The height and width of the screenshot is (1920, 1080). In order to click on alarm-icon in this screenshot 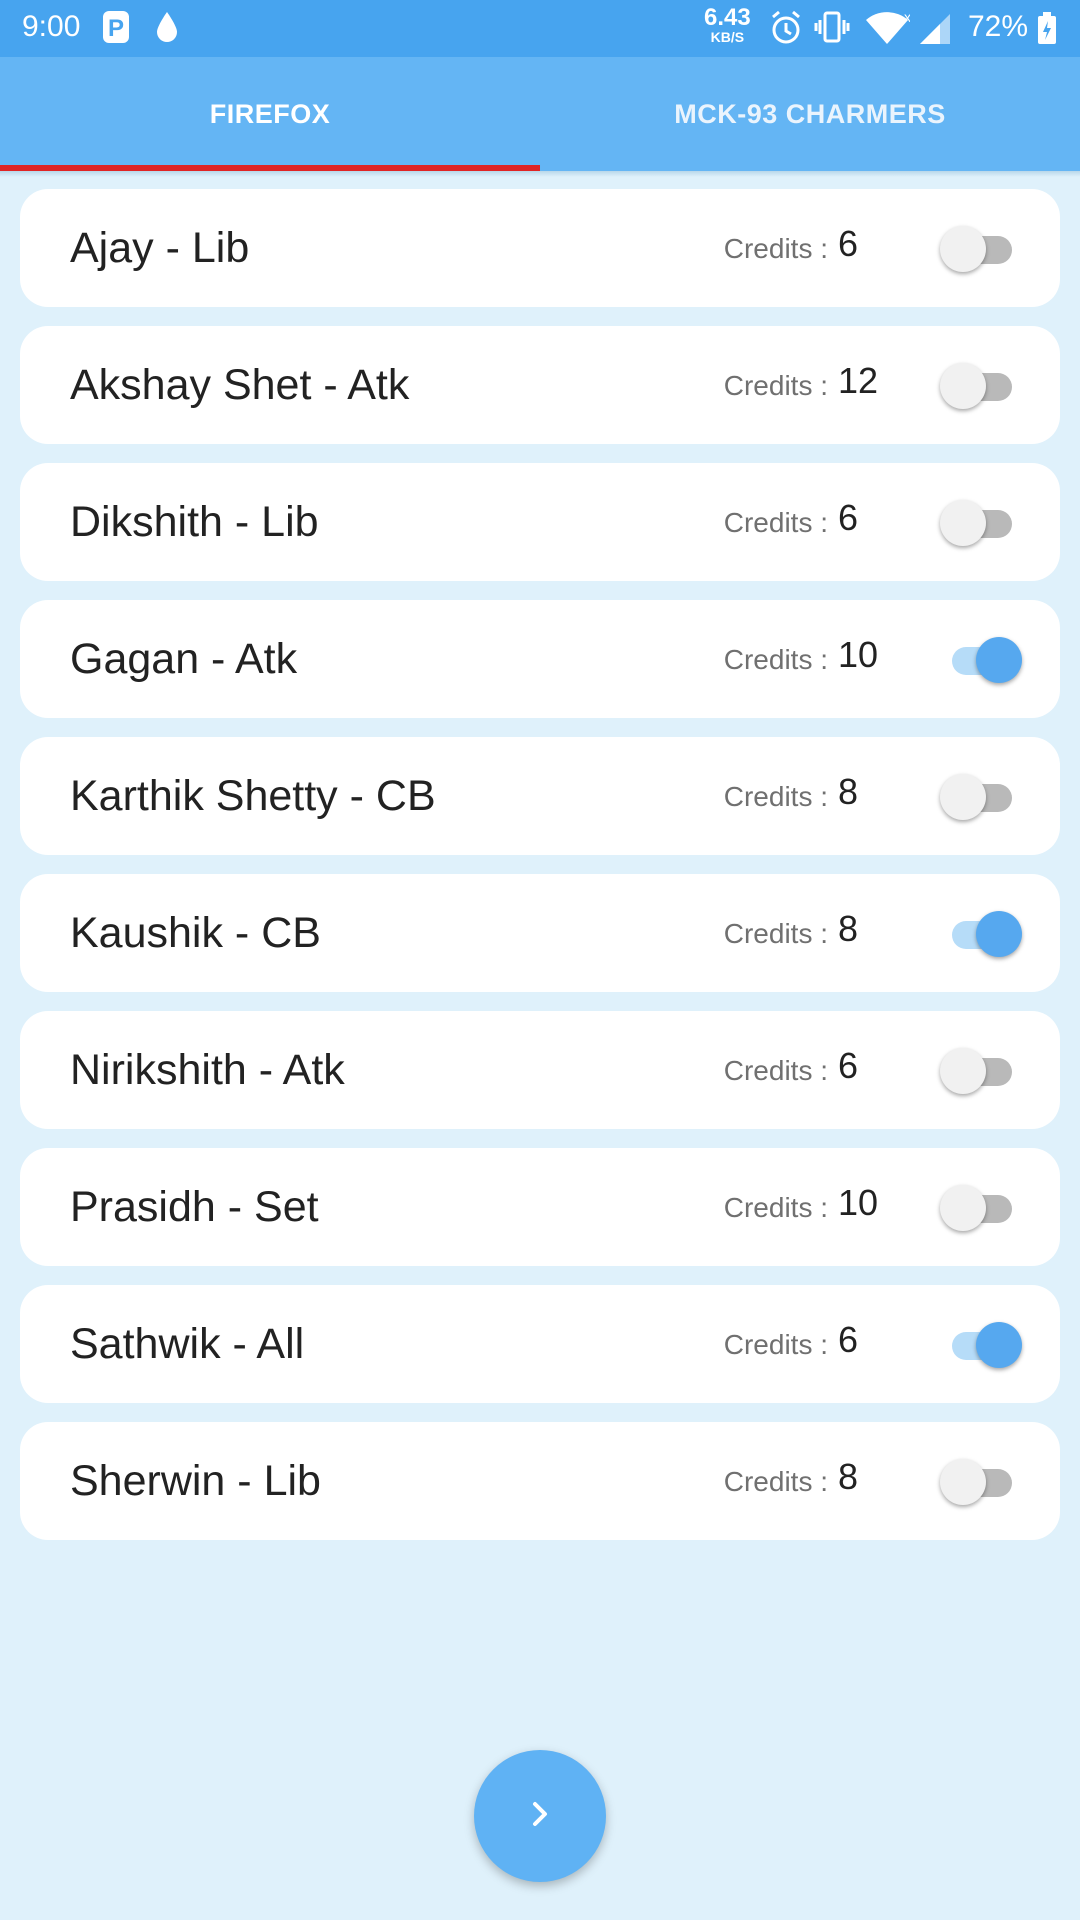, I will do `click(786, 30)`.